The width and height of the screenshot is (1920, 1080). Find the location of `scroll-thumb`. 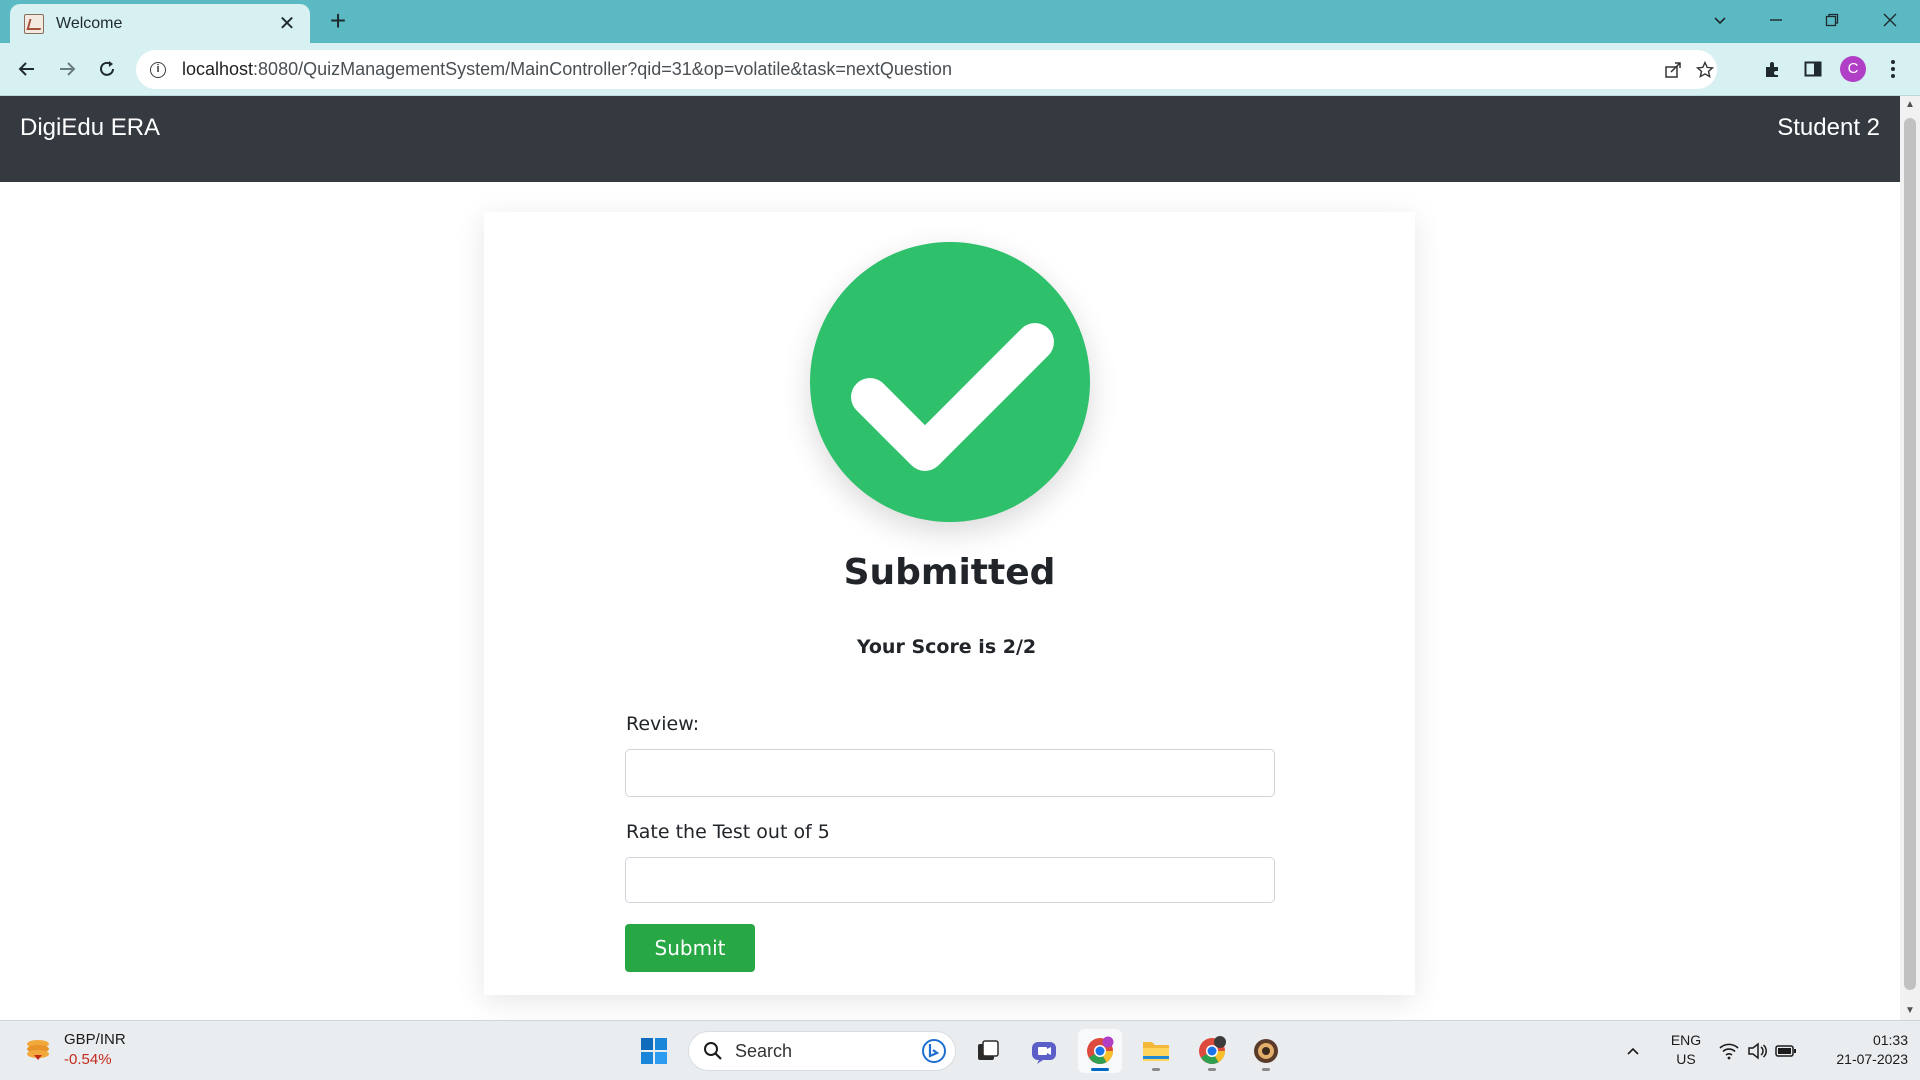

scroll-thumb is located at coordinates (1910, 554).